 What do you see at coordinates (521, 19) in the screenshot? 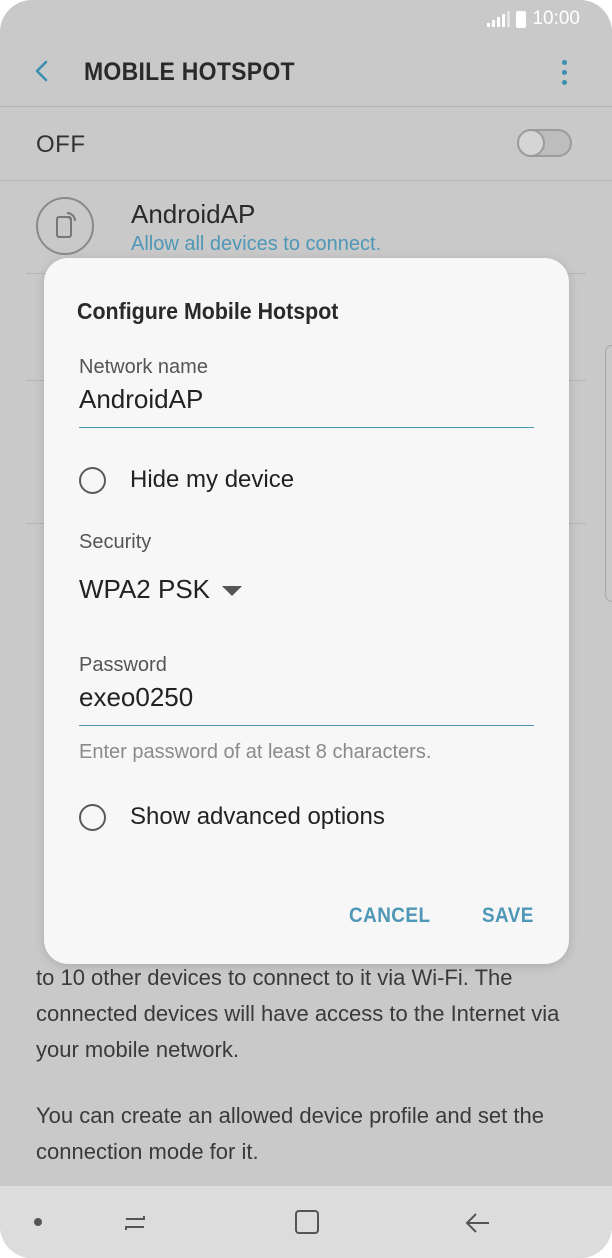
I see `battery-icon` at bounding box center [521, 19].